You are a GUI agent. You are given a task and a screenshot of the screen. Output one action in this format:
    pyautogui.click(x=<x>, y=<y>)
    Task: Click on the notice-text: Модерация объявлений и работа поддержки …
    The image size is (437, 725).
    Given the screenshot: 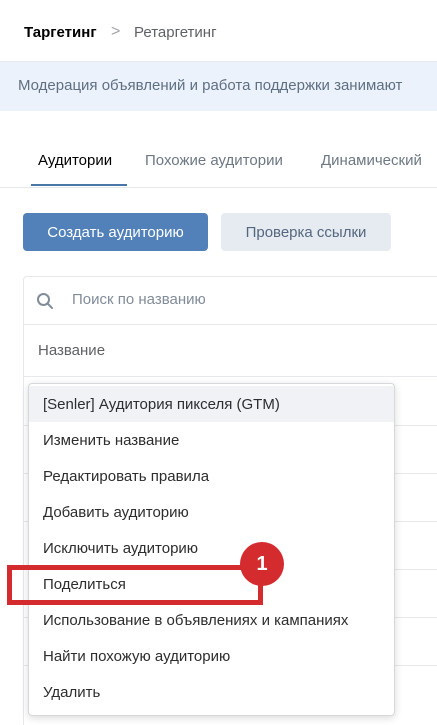 What is the action you would take?
    pyautogui.click(x=210, y=85)
    